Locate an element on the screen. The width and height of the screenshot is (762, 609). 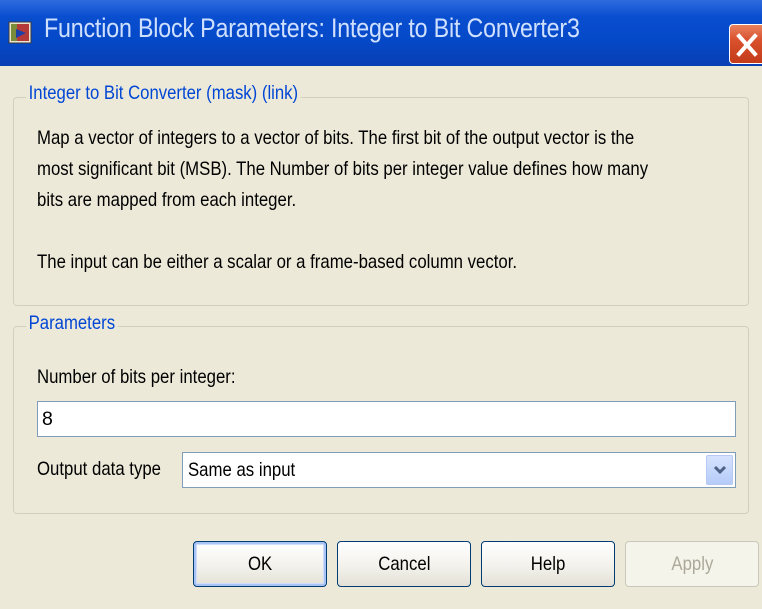
ok-button: OK is located at coordinates (260, 564).